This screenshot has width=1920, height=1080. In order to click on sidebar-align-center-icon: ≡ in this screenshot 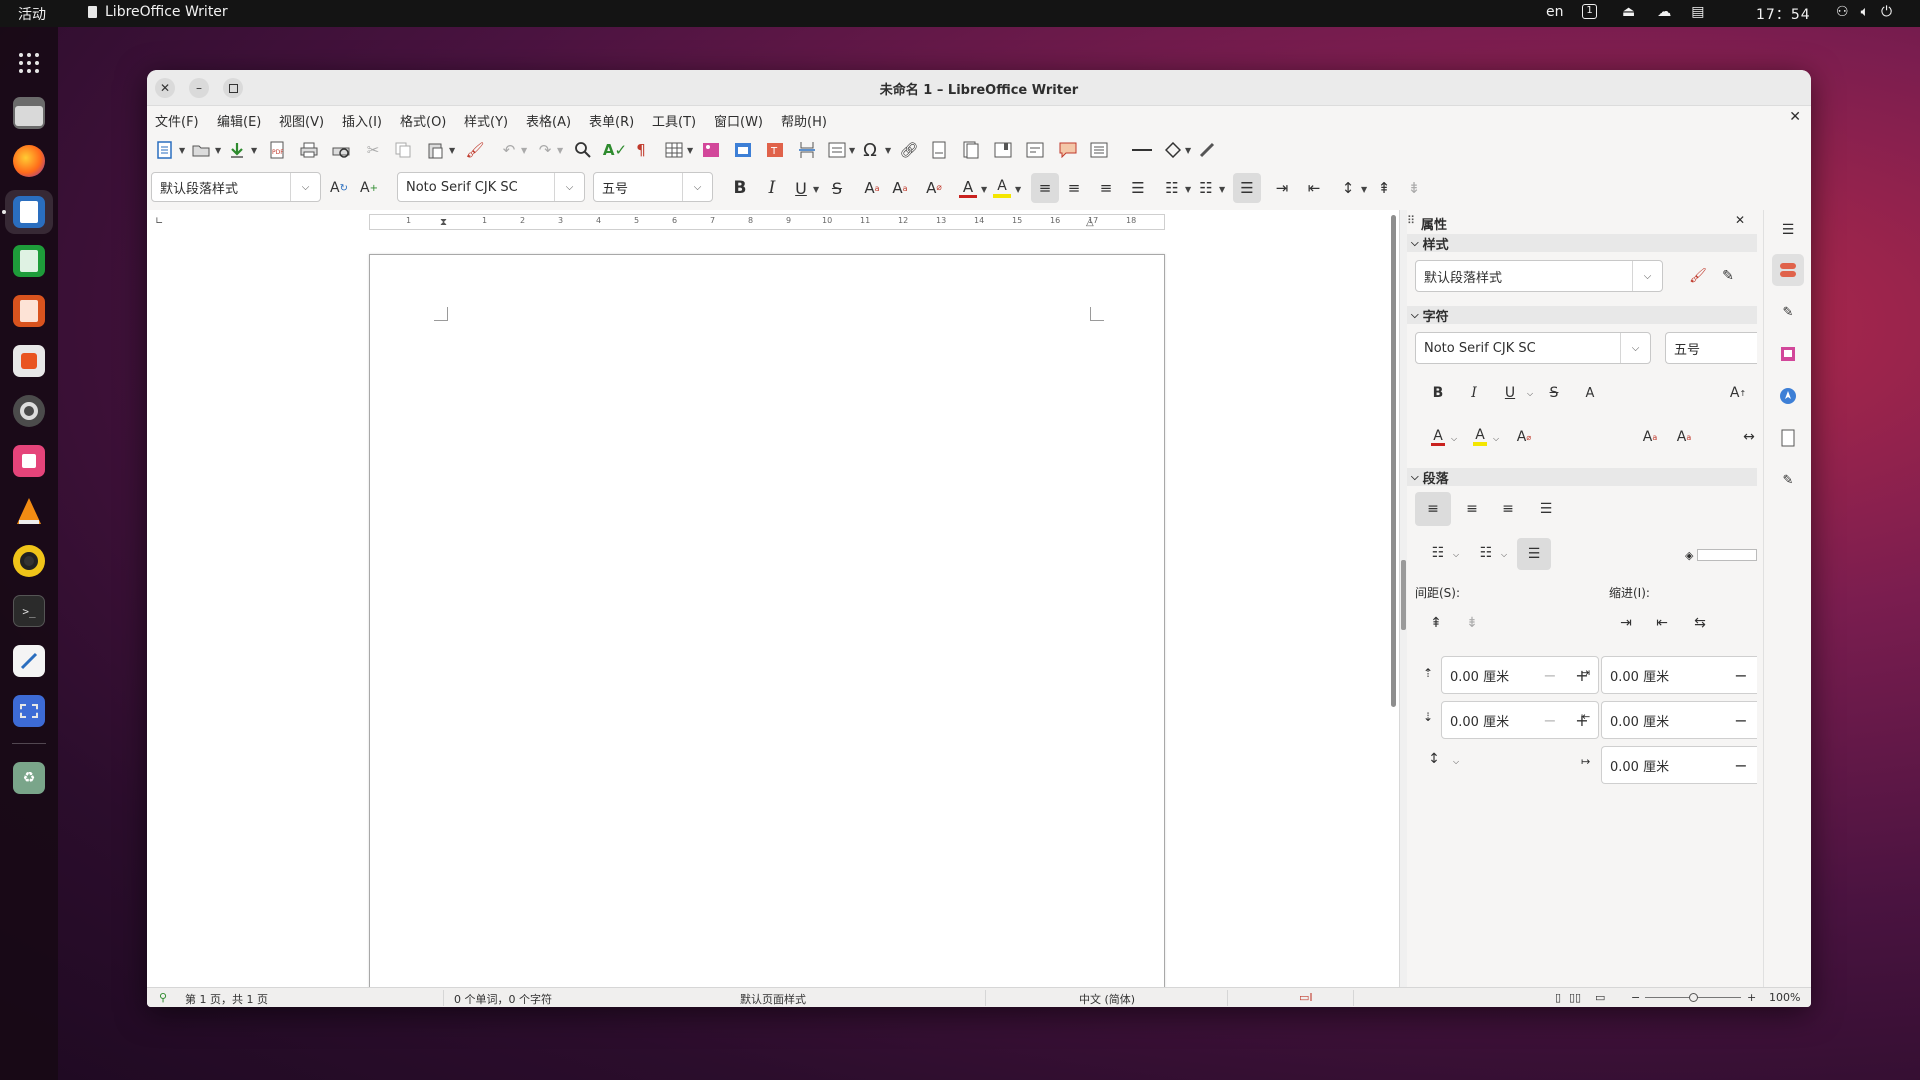, I will do `click(1472, 509)`.